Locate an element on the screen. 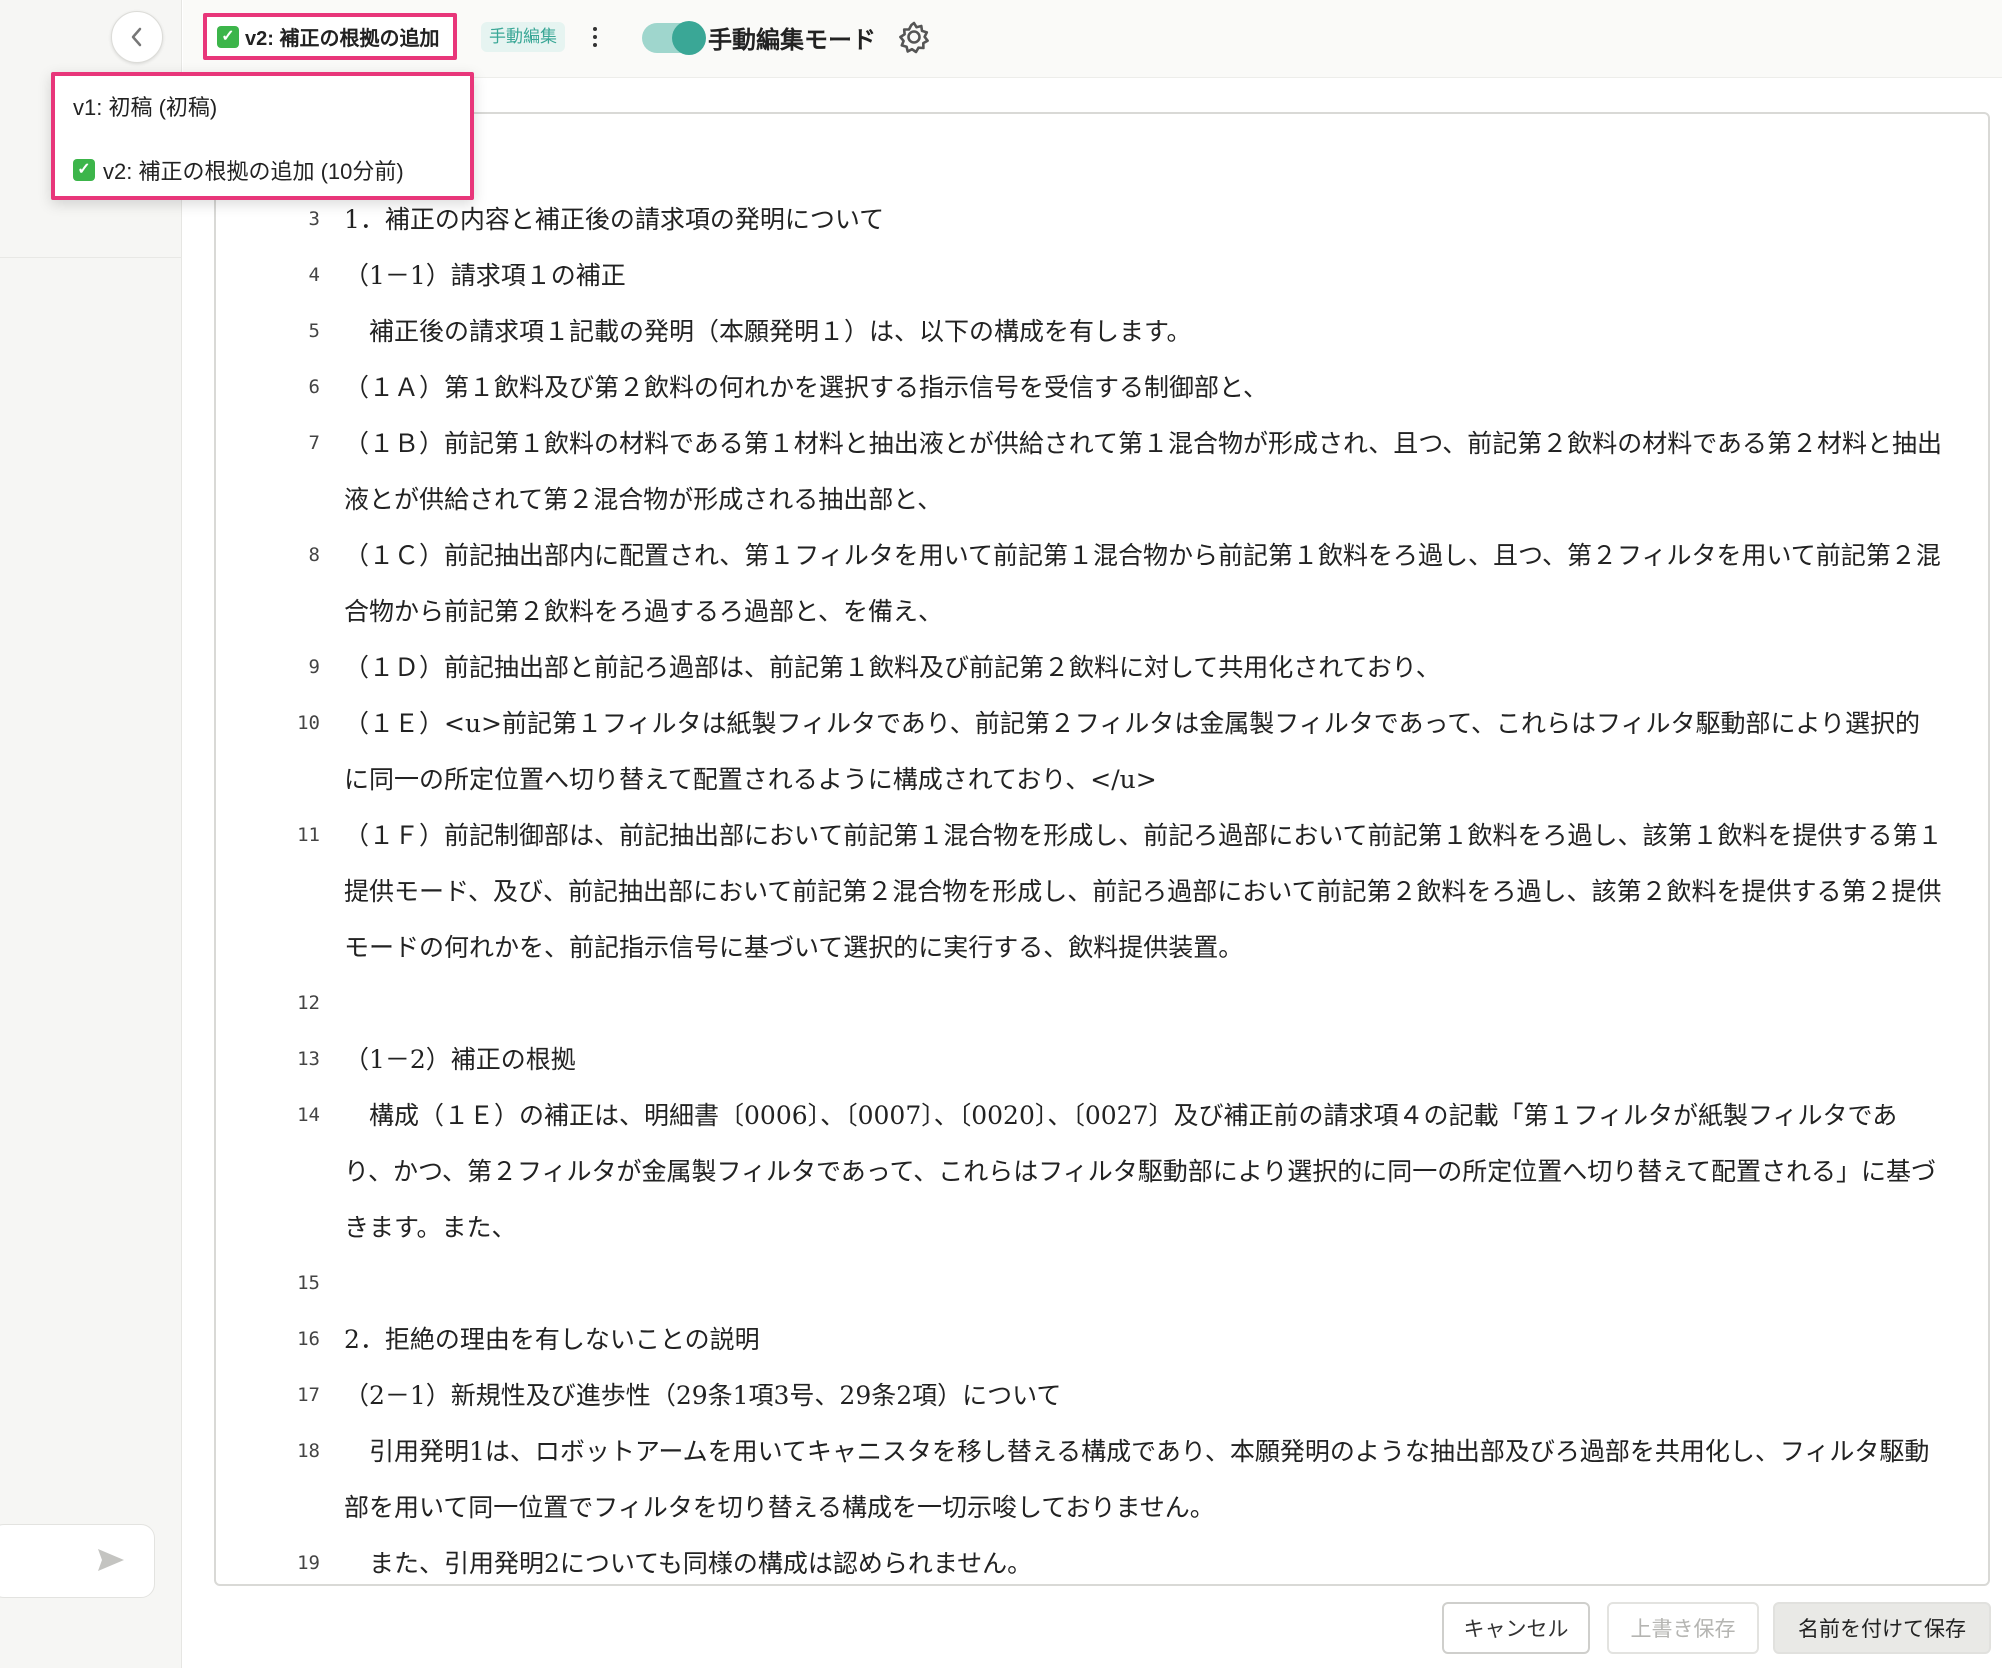 This screenshot has width=2002, height=1668. panel-divider is located at coordinates (91, 257).